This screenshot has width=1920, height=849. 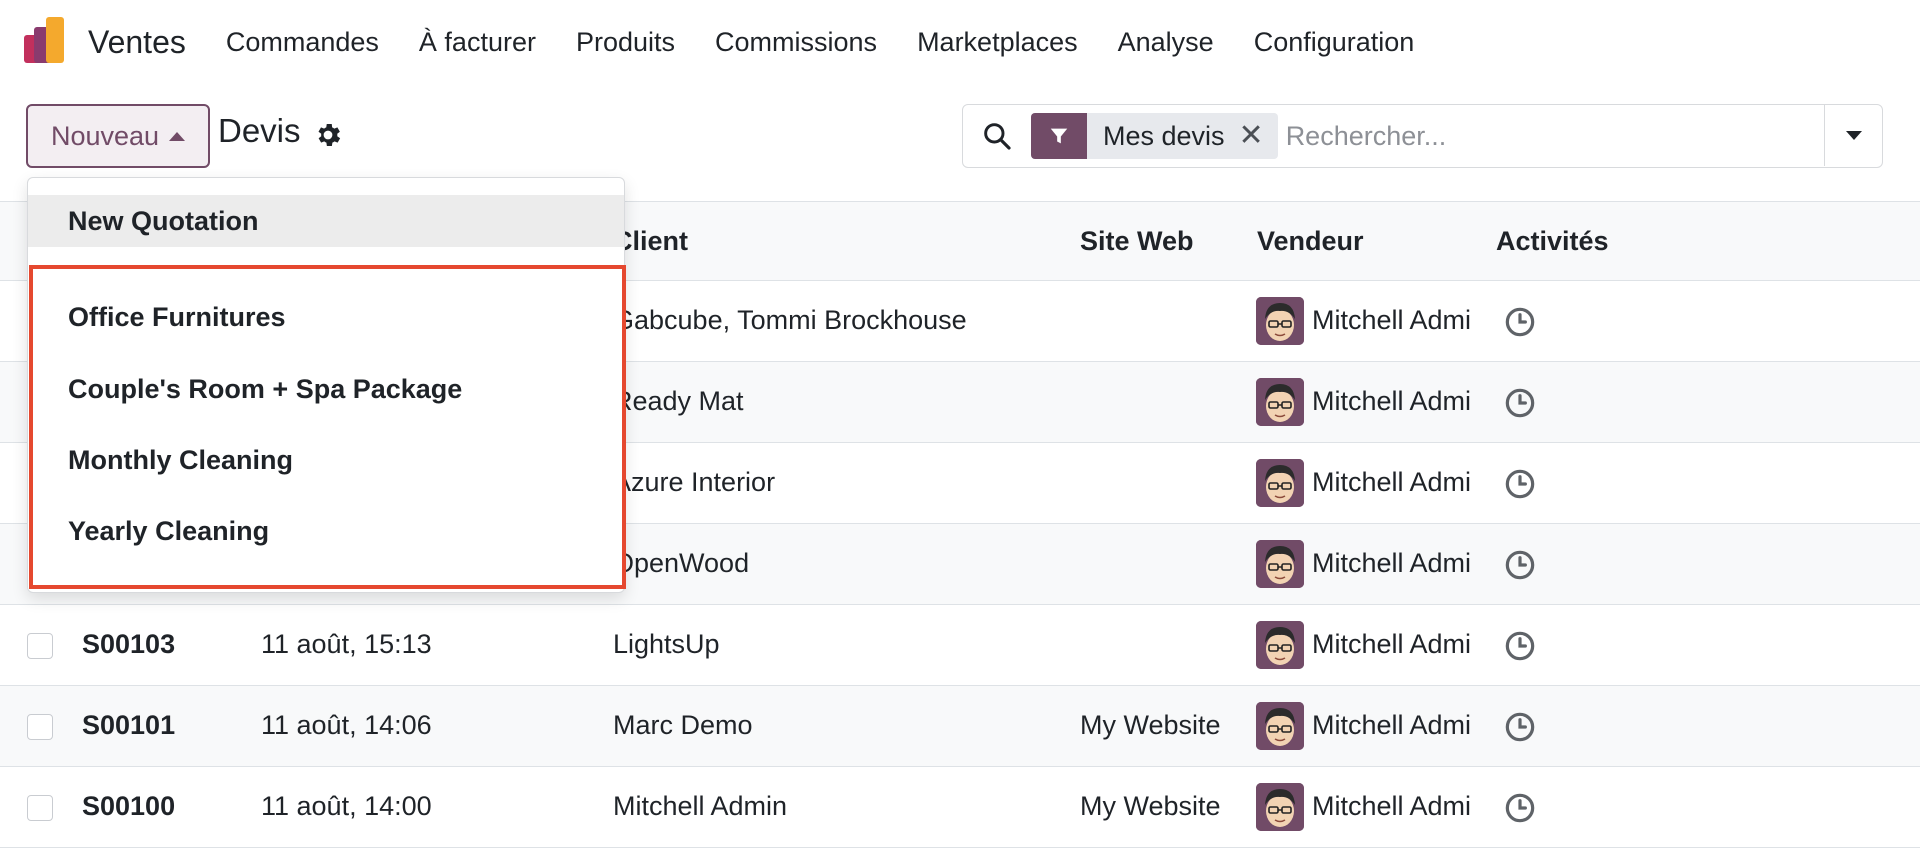 I want to click on order-number: S00103, so click(x=129, y=644).